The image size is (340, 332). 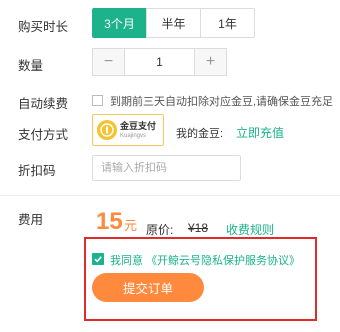 I want to click on duration-selector: 3个月 半年 1年, so click(x=173, y=23).